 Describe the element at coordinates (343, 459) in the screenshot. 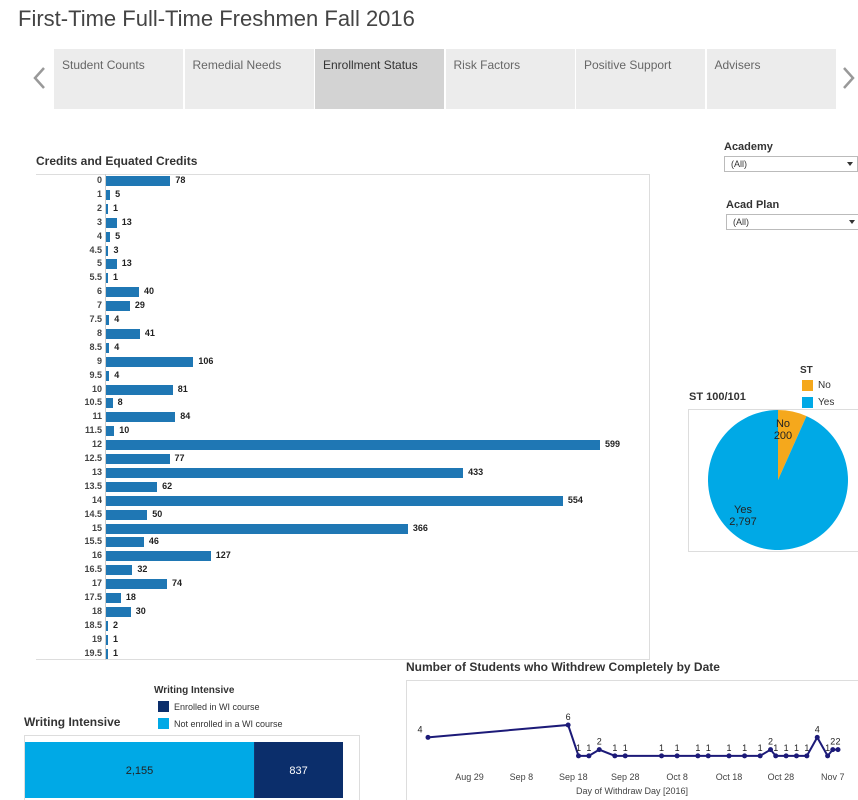

I see `credits-bar-row: 12.5 77` at that location.